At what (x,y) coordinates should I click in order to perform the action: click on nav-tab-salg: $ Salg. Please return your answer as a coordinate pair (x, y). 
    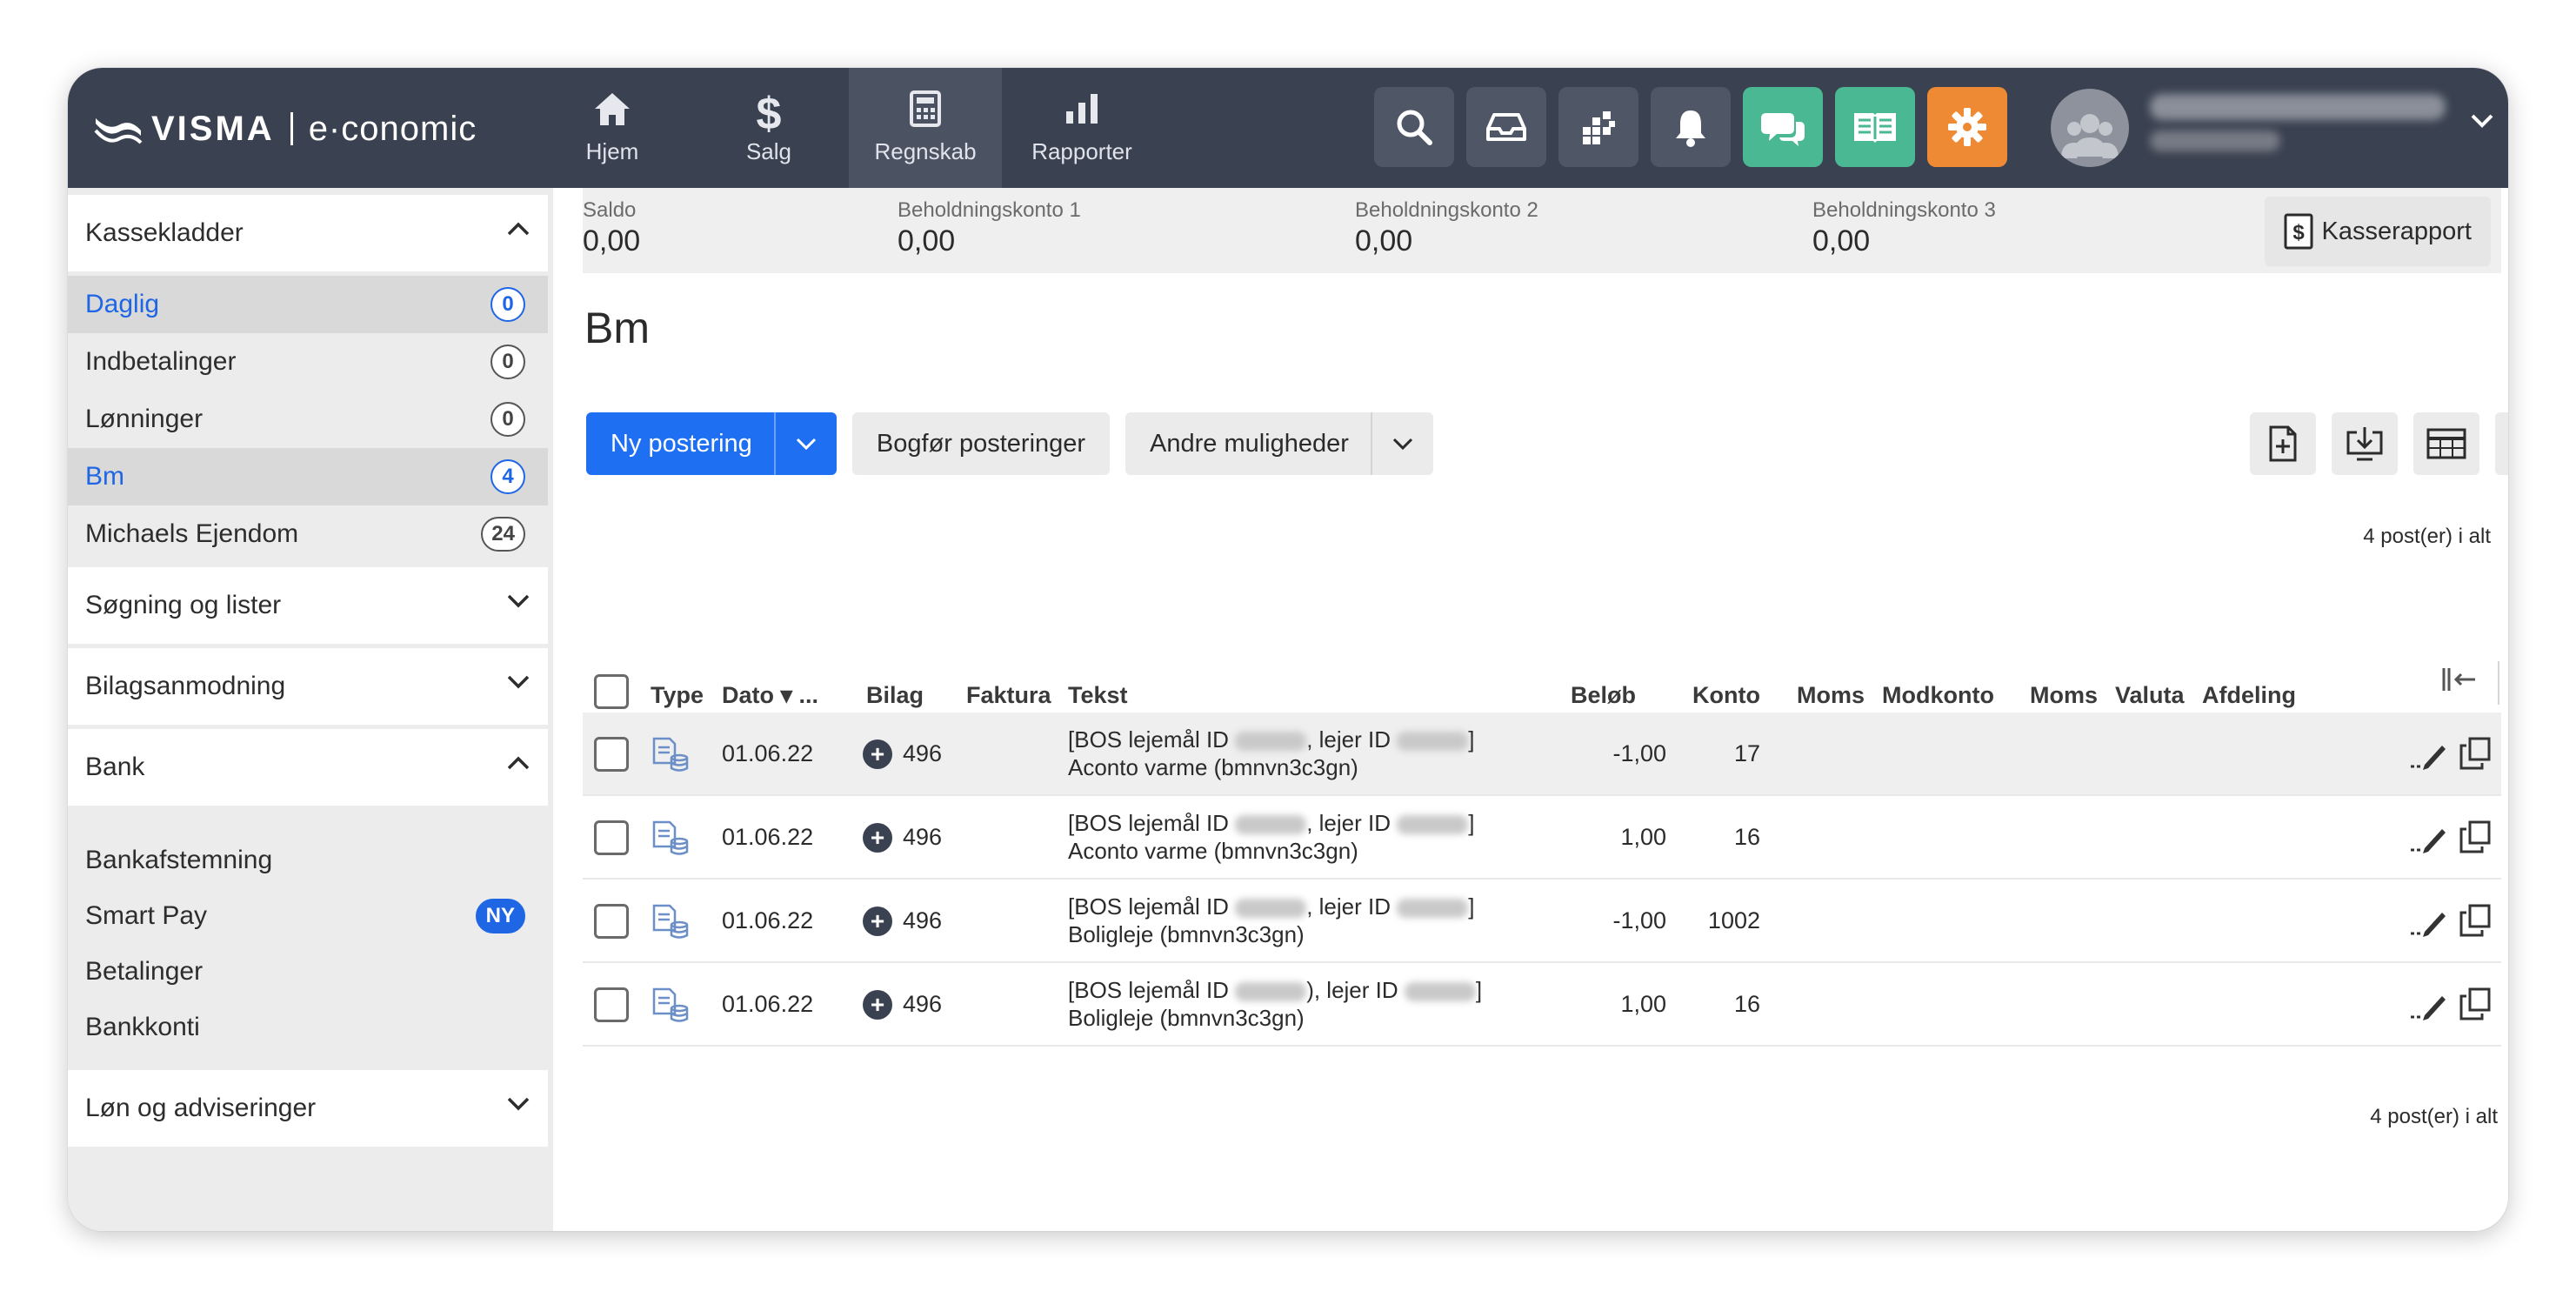
    Looking at the image, I should click on (768, 128).